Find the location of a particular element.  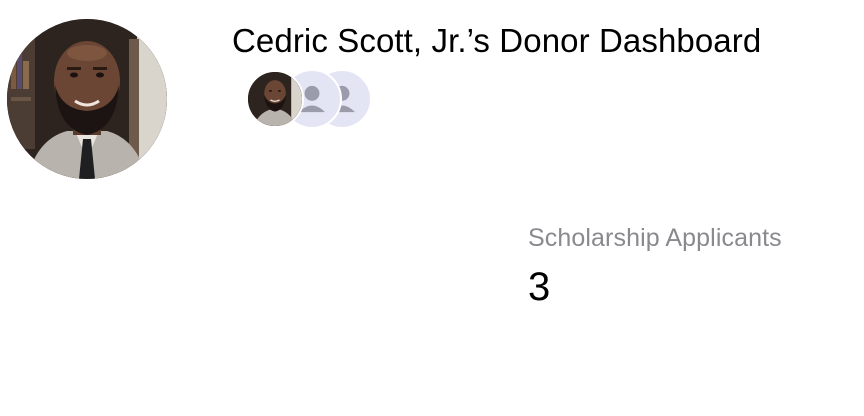

stat-value: 3 is located at coordinates (539, 287).